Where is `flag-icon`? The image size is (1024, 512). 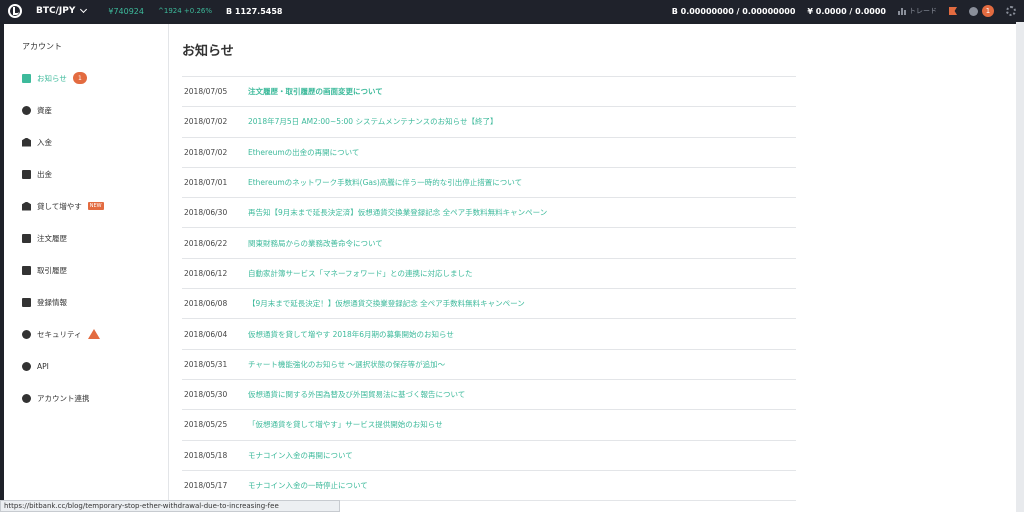 flag-icon is located at coordinates (953, 11).